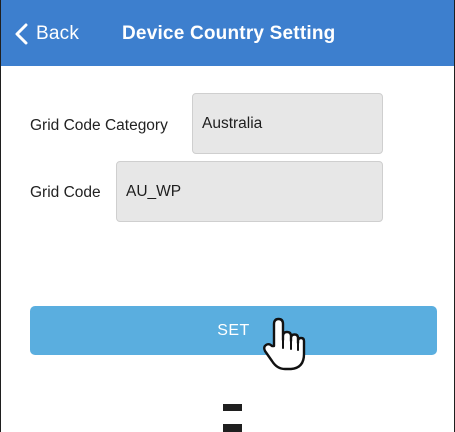 The height and width of the screenshot is (432, 455). I want to click on grid-code-category-field: Australia, so click(287, 123).